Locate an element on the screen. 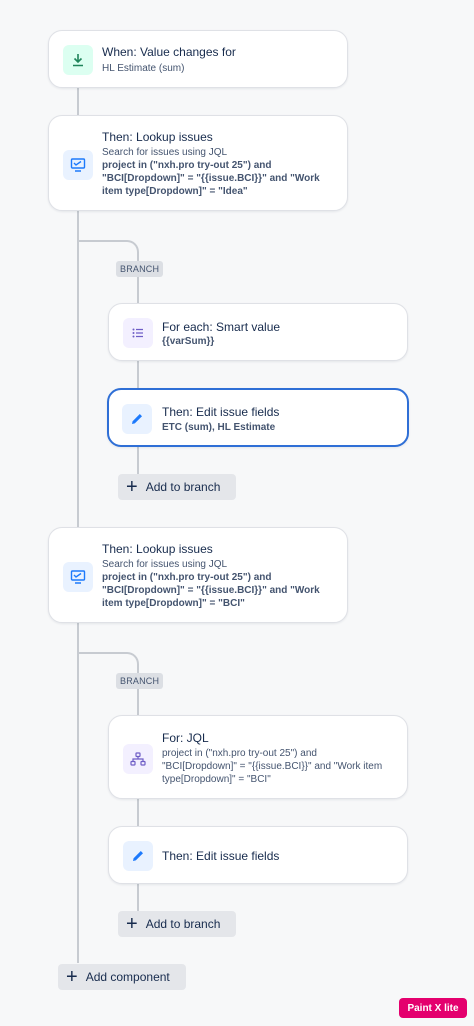 Image resolution: width=474 pixels, height=1026 pixels. edit-1-fields: ETC (sum), HL Estimate is located at coordinates (219, 427).